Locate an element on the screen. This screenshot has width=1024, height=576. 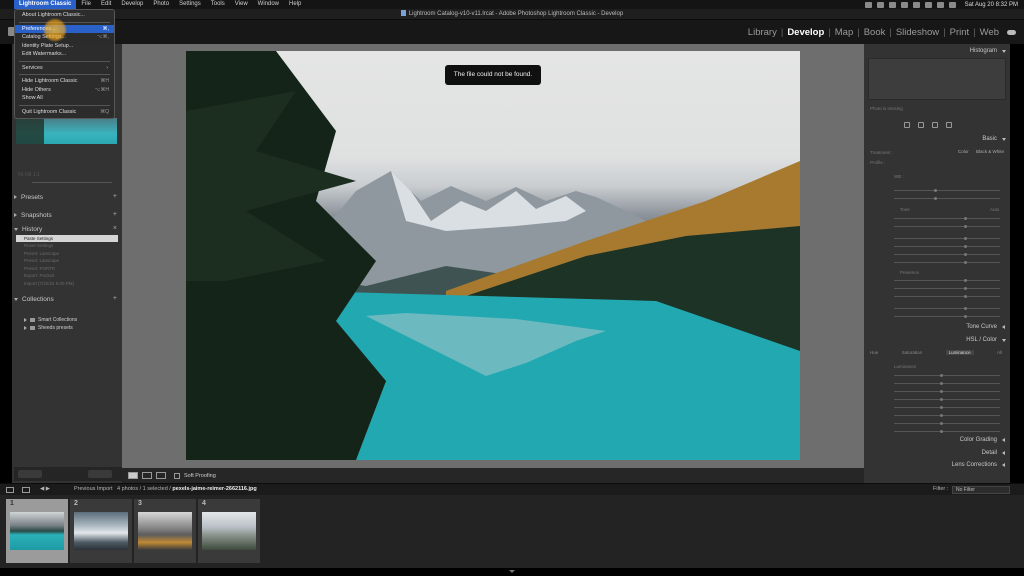
history-item: Paste Settings is located at coordinates (67, 238).